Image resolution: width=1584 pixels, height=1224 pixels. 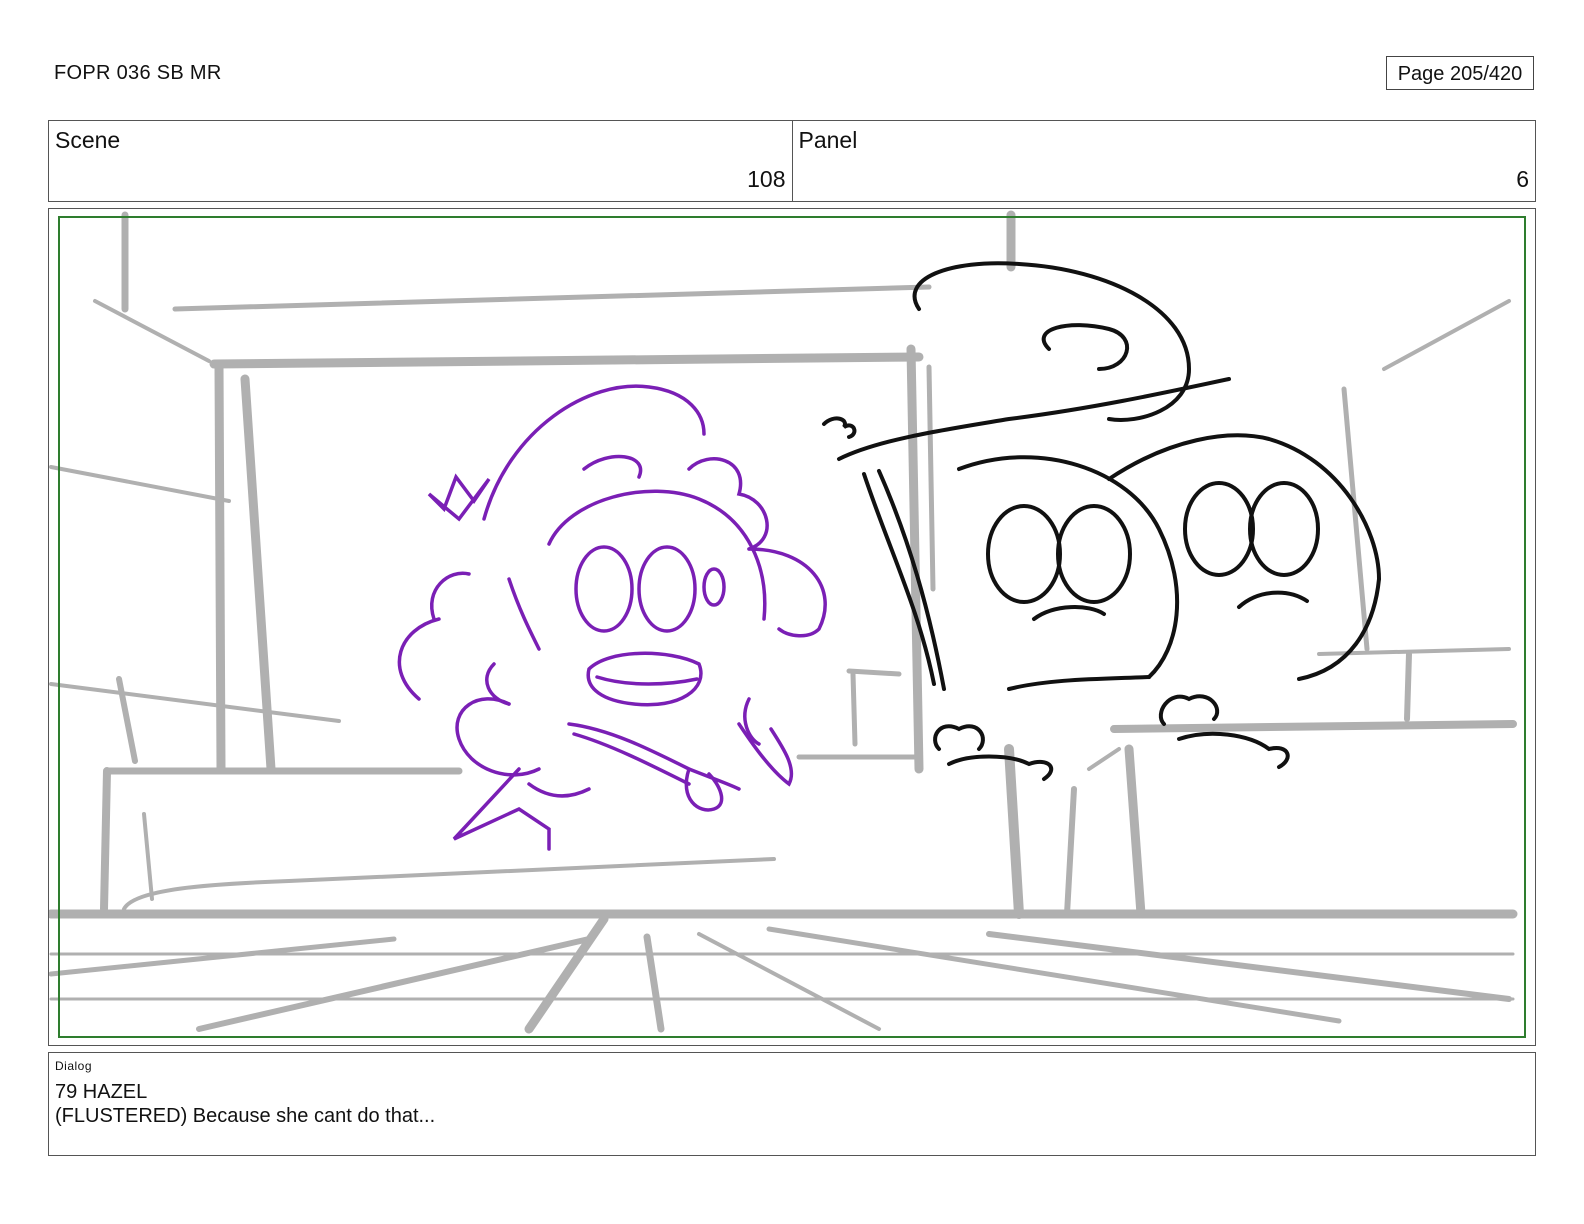 I want to click on scene-panel-row: Scene 108 Panel 6, so click(x=792, y=161).